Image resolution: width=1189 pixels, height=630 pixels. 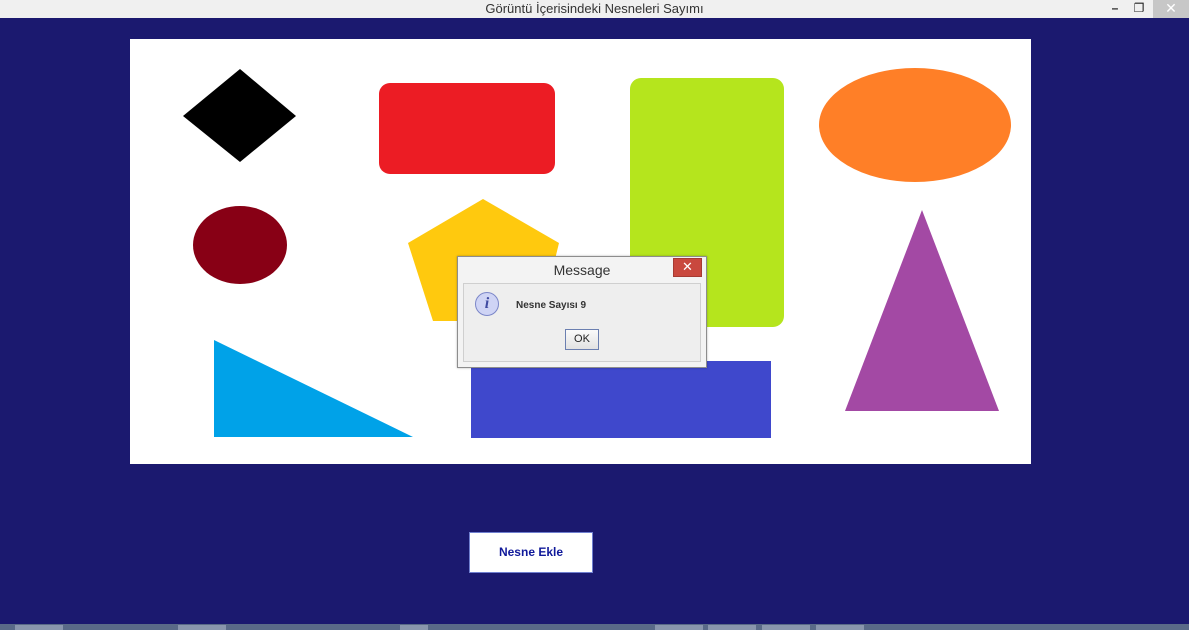 I want to click on red-rounded-rectangle, so click(x=467, y=128).